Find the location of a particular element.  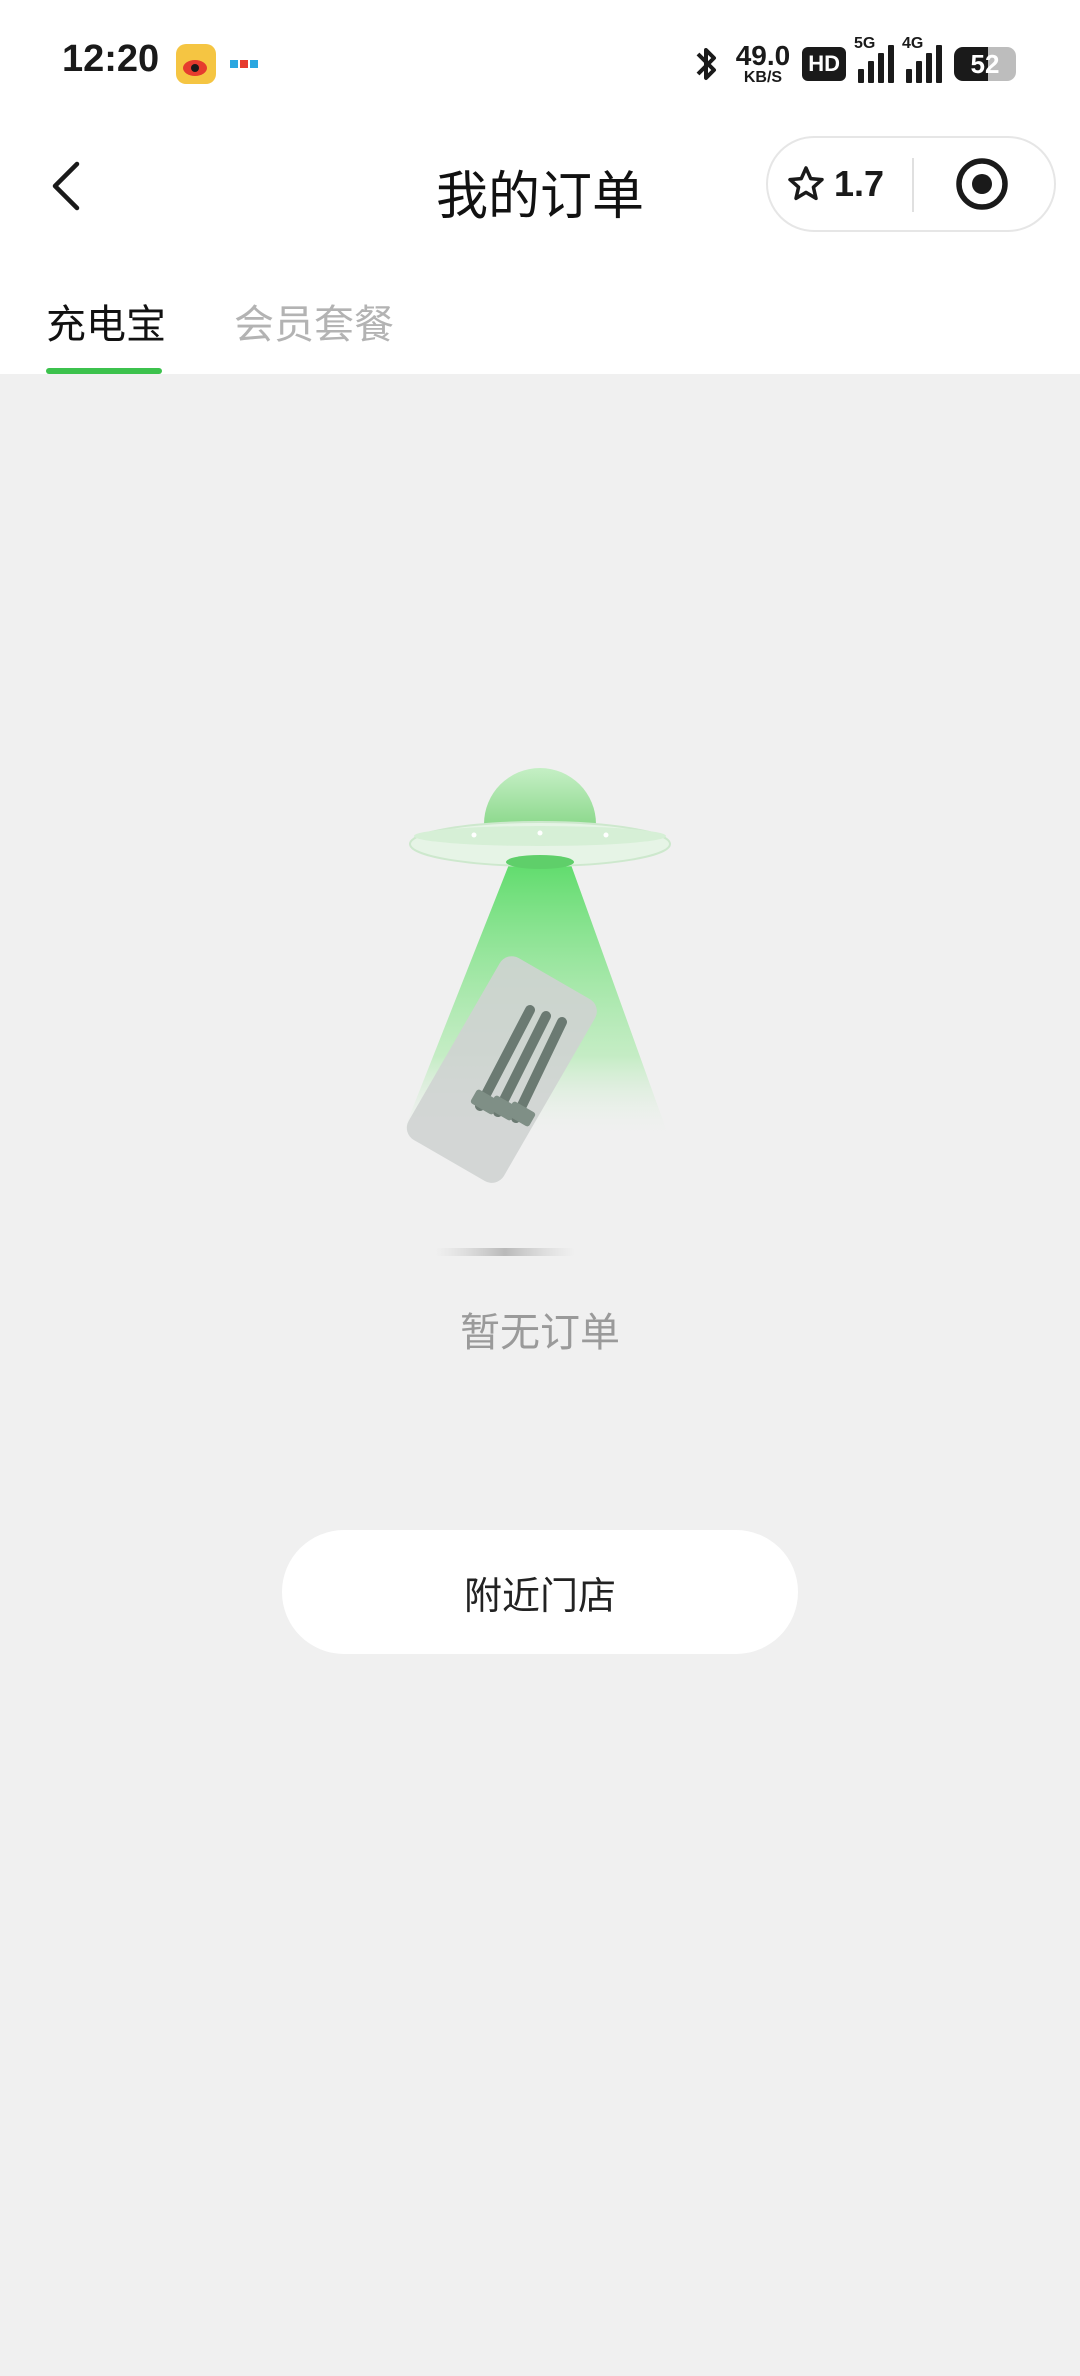

ufo-powerbank-illustration is located at coordinates (535, 1012).